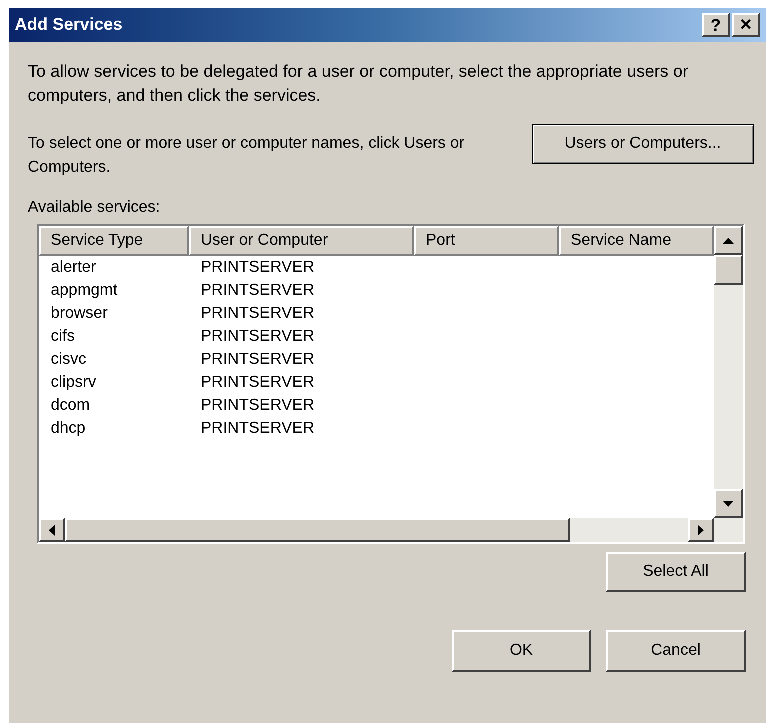  I want to click on table-cell-text: alerter, so click(74, 268).